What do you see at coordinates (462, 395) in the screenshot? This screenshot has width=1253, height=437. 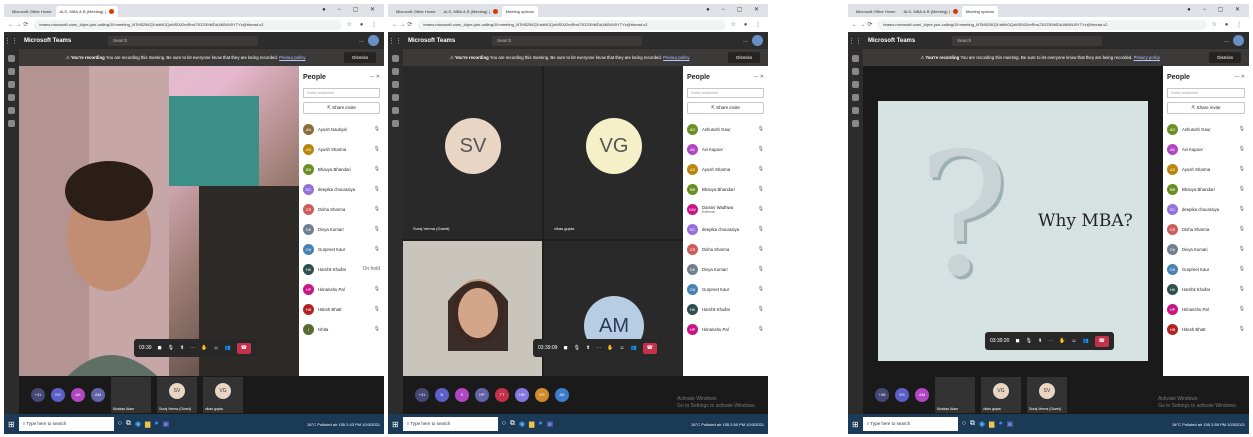 I see `strip-avatar: S` at bounding box center [462, 395].